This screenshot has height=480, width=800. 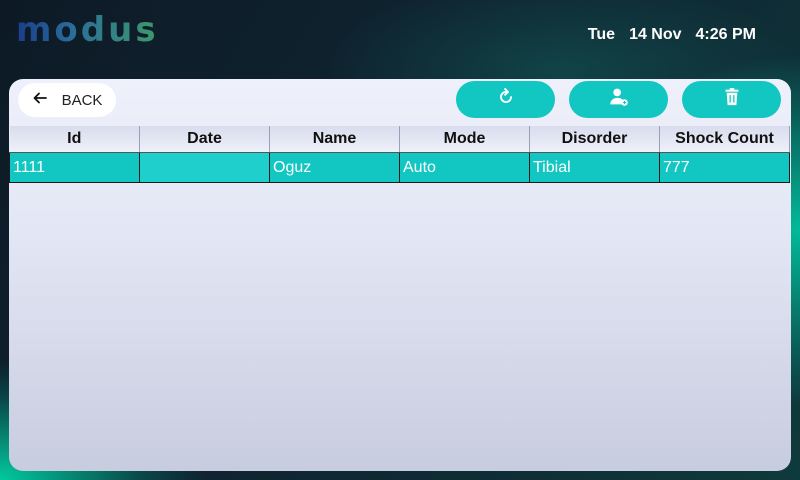 What do you see at coordinates (87, 30) in the screenshot?
I see `brand-logo: modus` at bounding box center [87, 30].